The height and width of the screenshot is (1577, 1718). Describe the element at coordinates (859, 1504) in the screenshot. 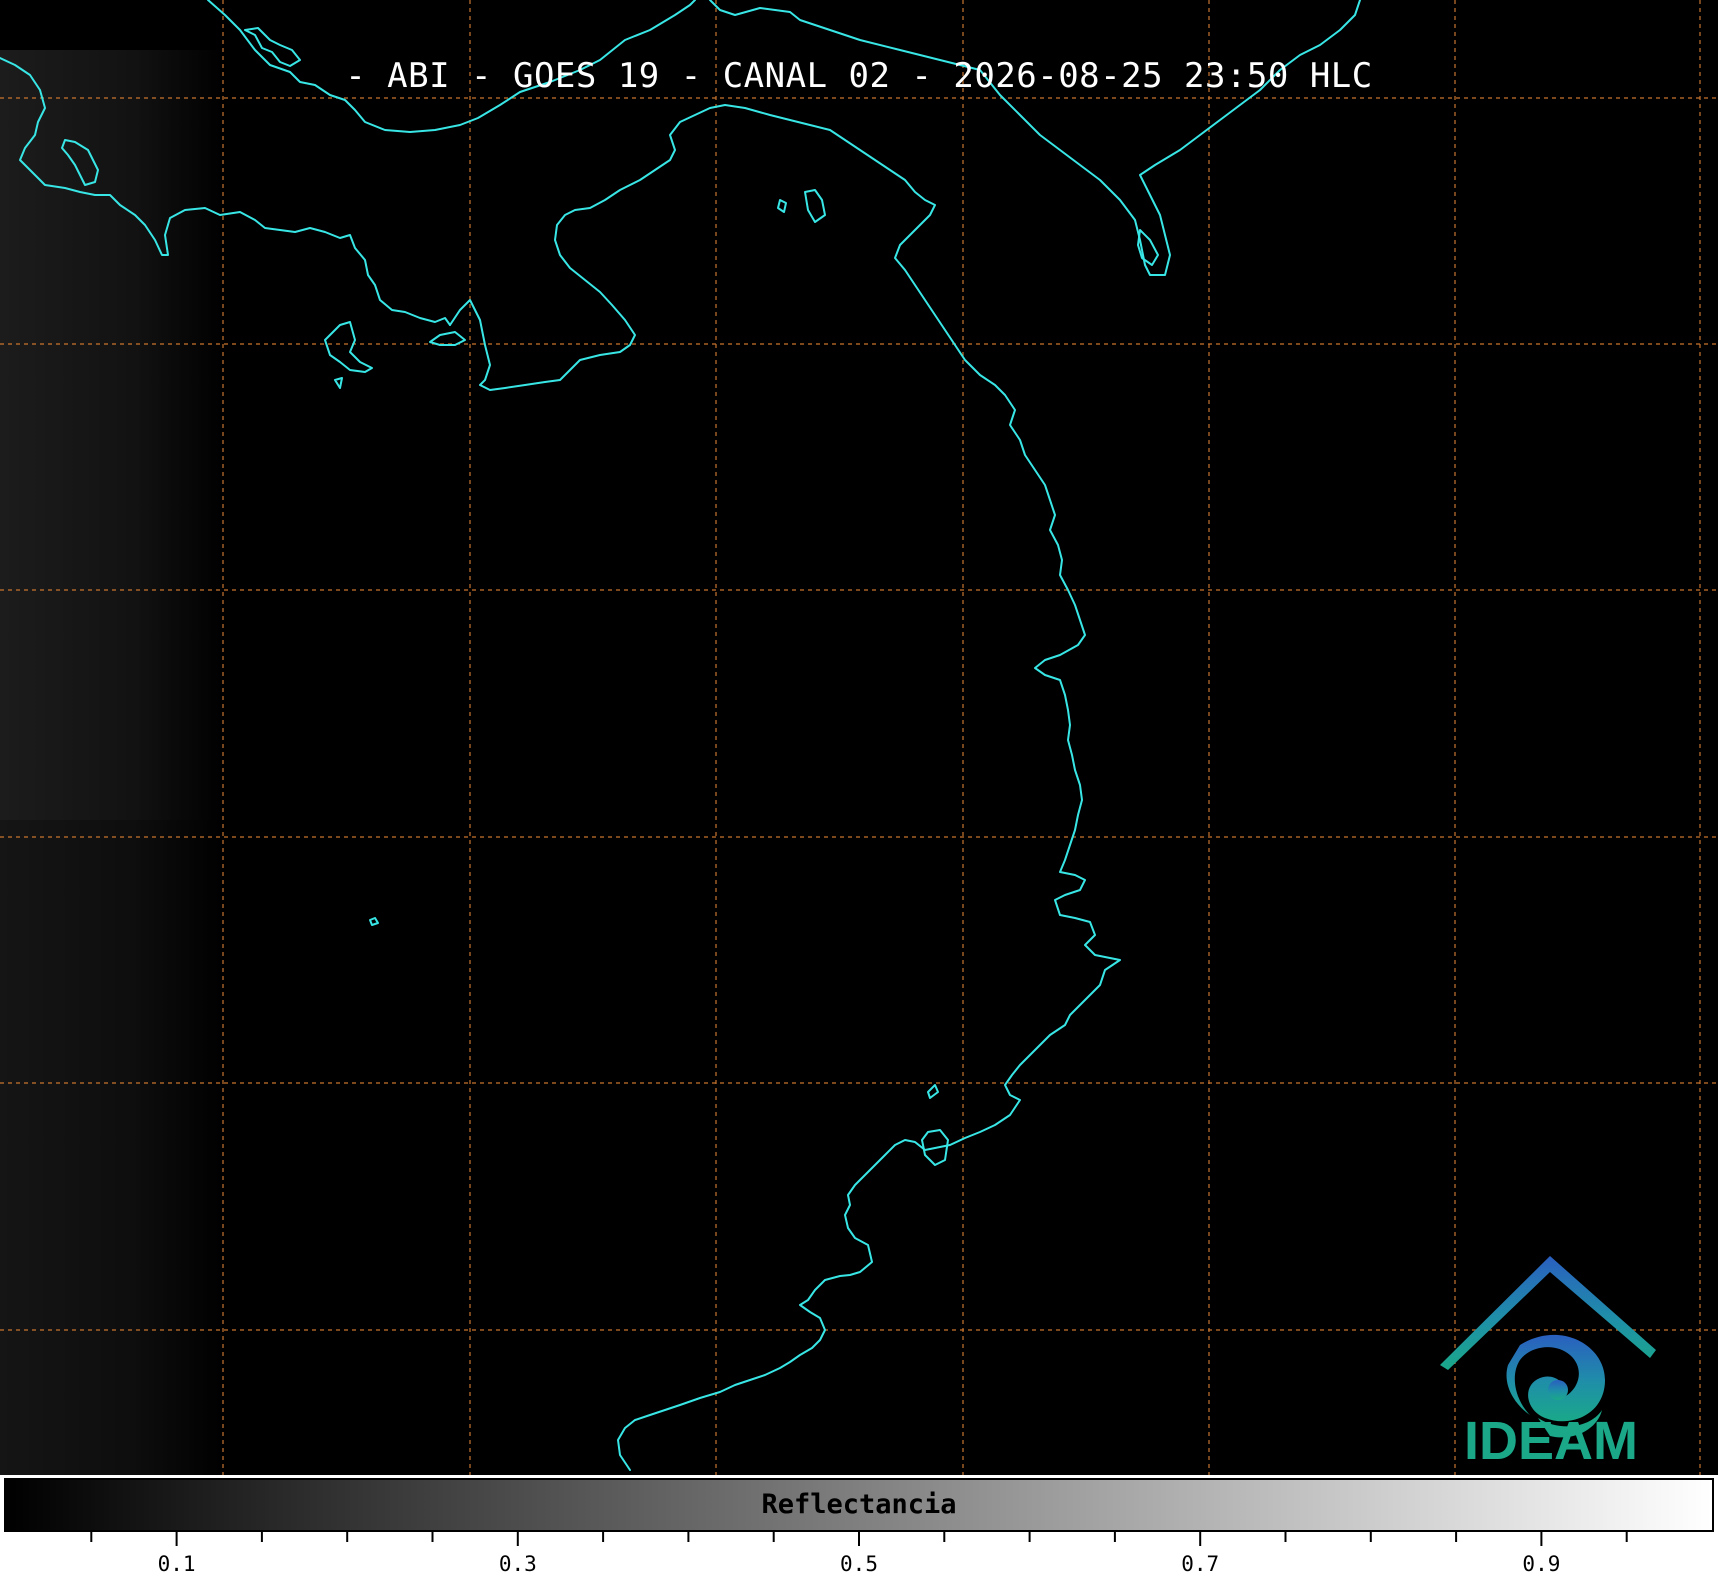

I see `colorbar-label: Reflectancia` at that location.